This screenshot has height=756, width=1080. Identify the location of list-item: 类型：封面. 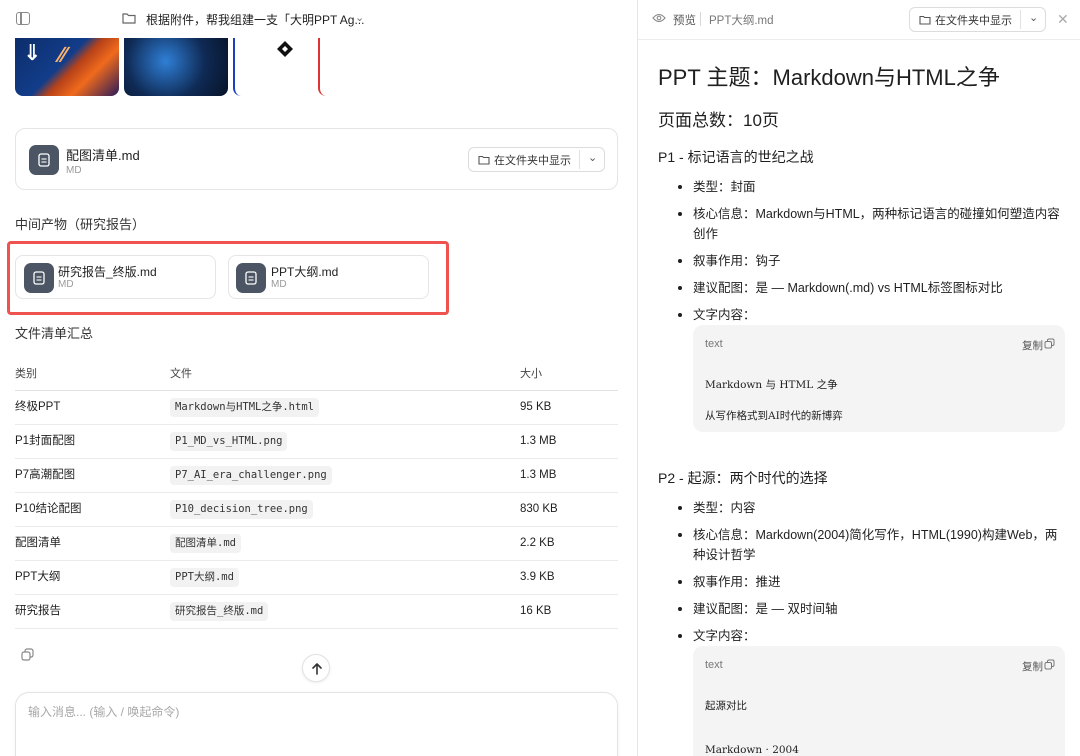
(873, 187).